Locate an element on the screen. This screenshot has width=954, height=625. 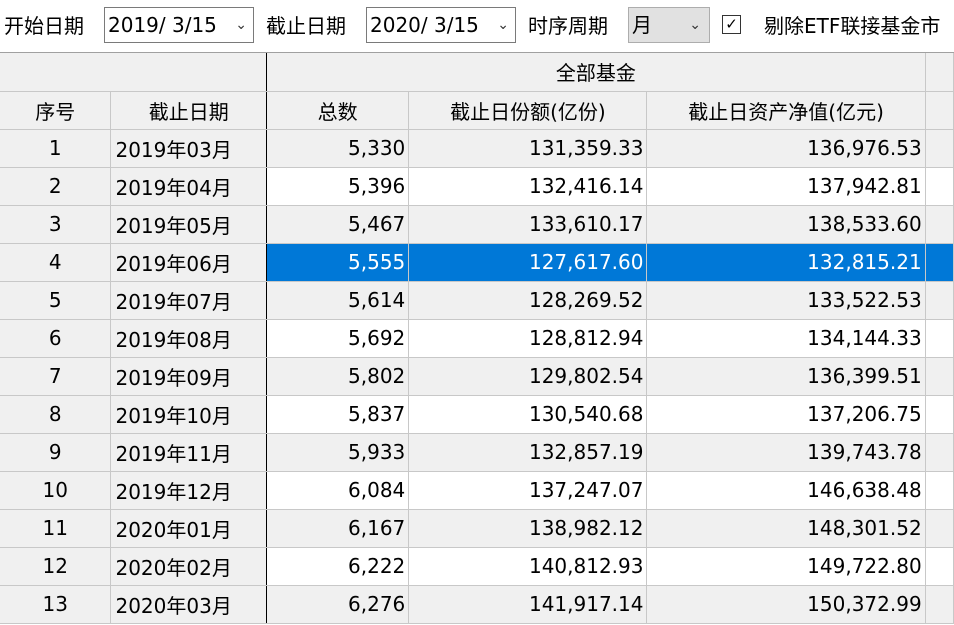
cell-shares: 128,269.52 is located at coordinates (528, 300).